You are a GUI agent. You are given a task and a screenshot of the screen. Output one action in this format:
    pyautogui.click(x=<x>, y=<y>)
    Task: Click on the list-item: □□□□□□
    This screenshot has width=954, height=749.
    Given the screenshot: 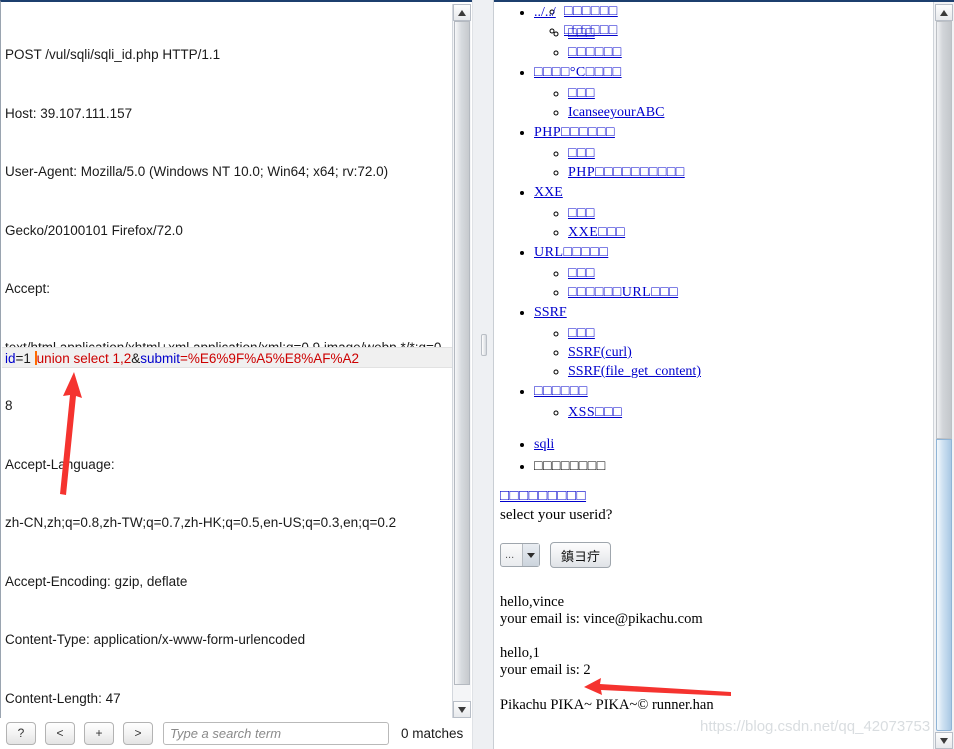 What is the action you would take?
    pyautogui.click(x=744, y=52)
    